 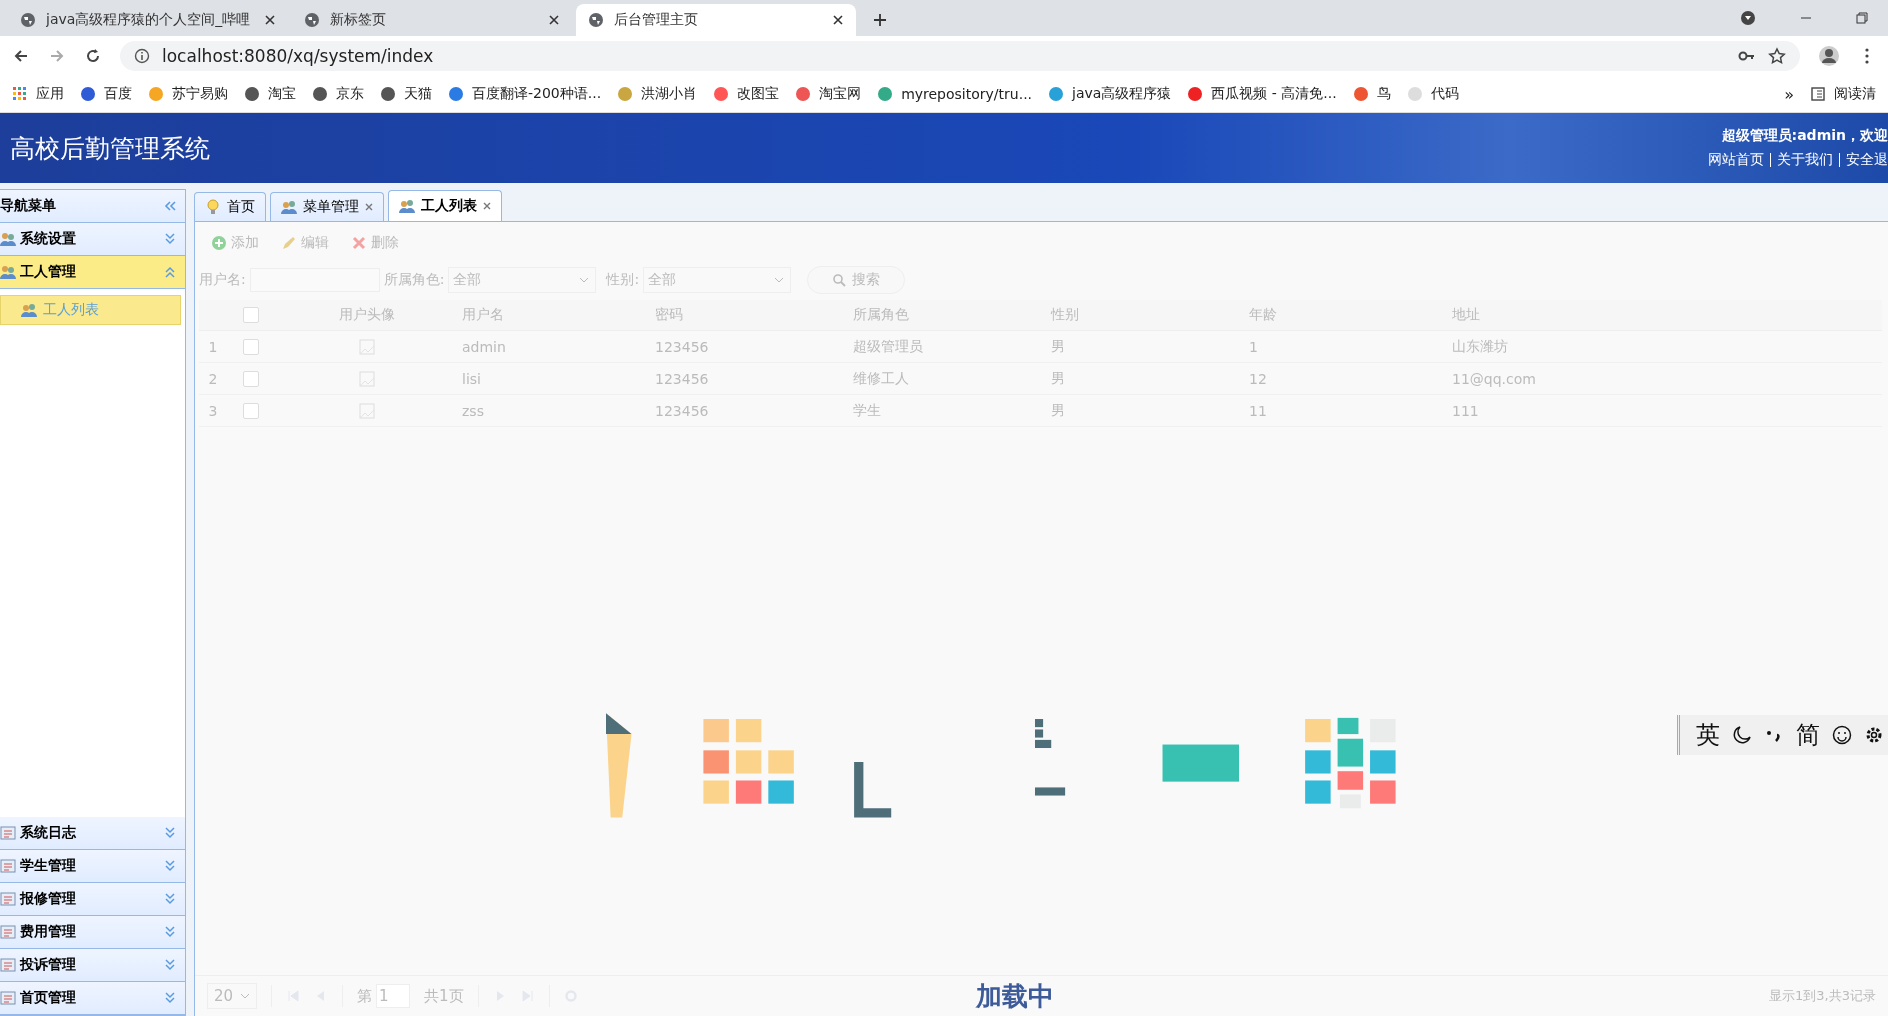 What do you see at coordinates (407, 206) in the screenshot?
I see `people-icon` at bounding box center [407, 206].